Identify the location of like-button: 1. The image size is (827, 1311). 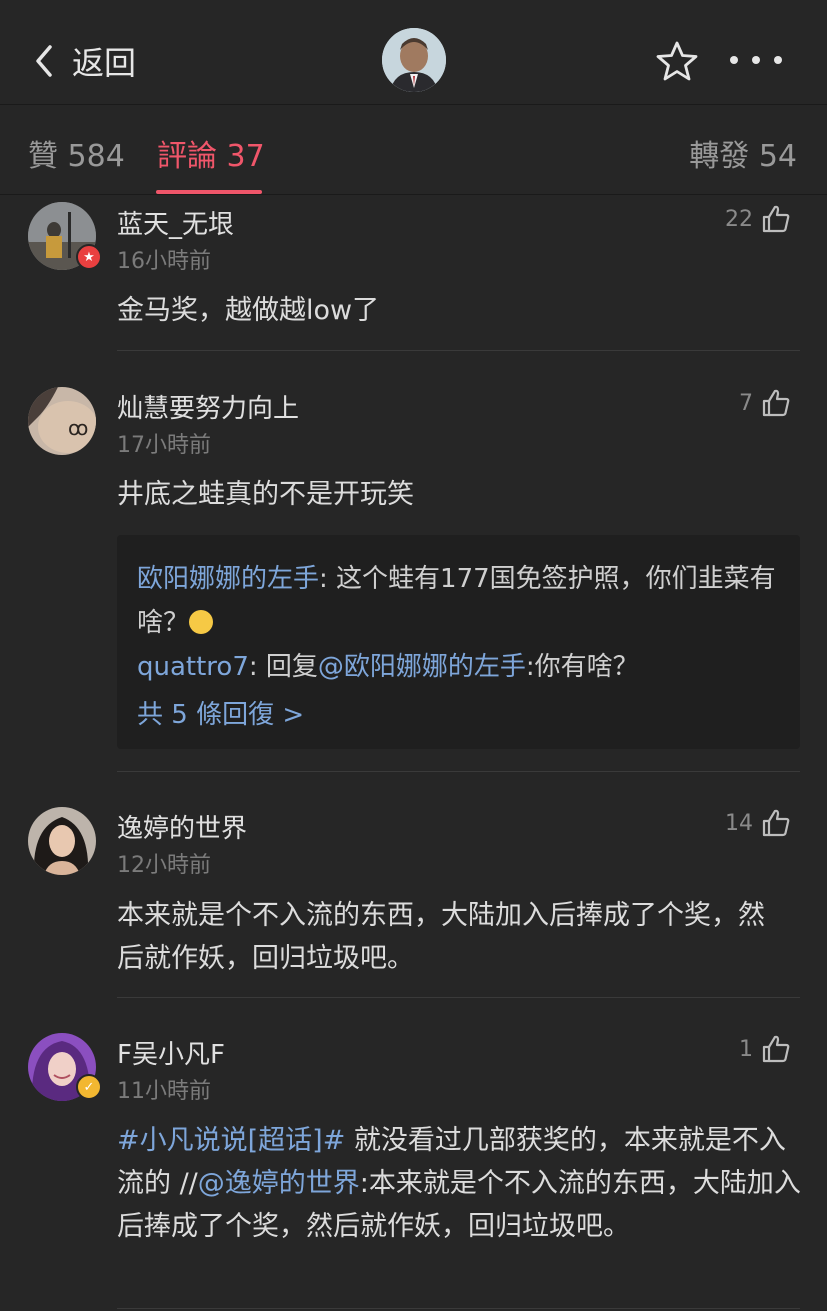
(765, 1049).